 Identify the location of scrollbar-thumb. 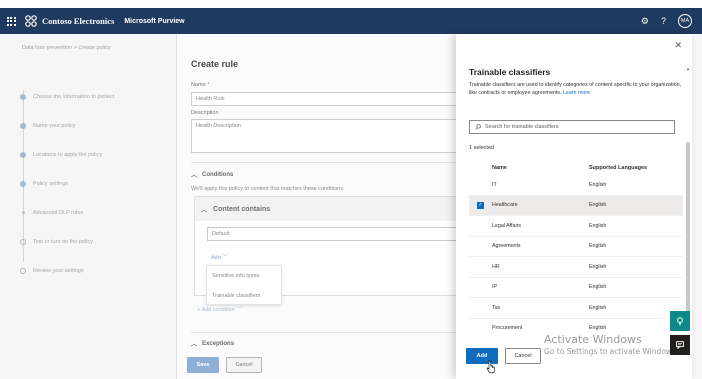
(688, 227).